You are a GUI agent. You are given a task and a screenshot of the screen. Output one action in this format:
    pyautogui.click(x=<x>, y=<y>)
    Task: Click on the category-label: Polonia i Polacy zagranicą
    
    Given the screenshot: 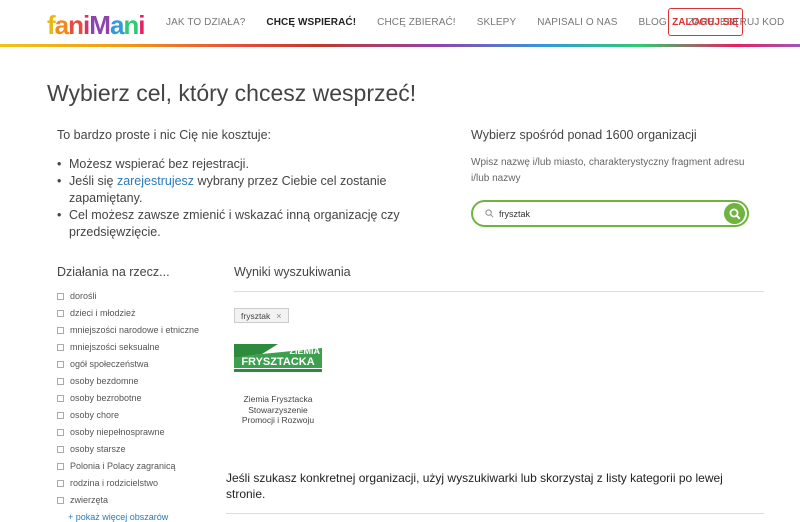 What is the action you would take?
    pyautogui.click(x=123, y=466)
    